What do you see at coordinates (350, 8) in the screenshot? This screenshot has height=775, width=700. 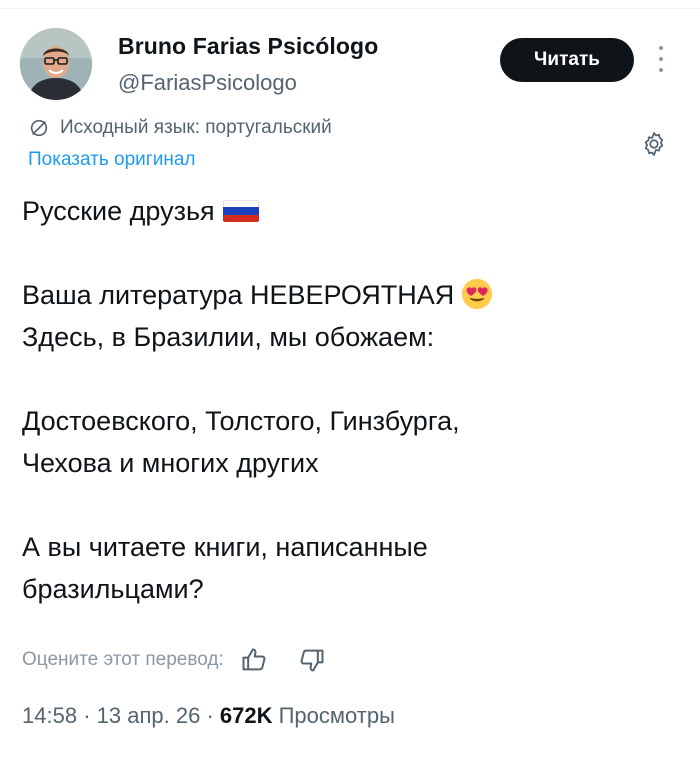 I see `top-divider` at bounding box center [350, 8].